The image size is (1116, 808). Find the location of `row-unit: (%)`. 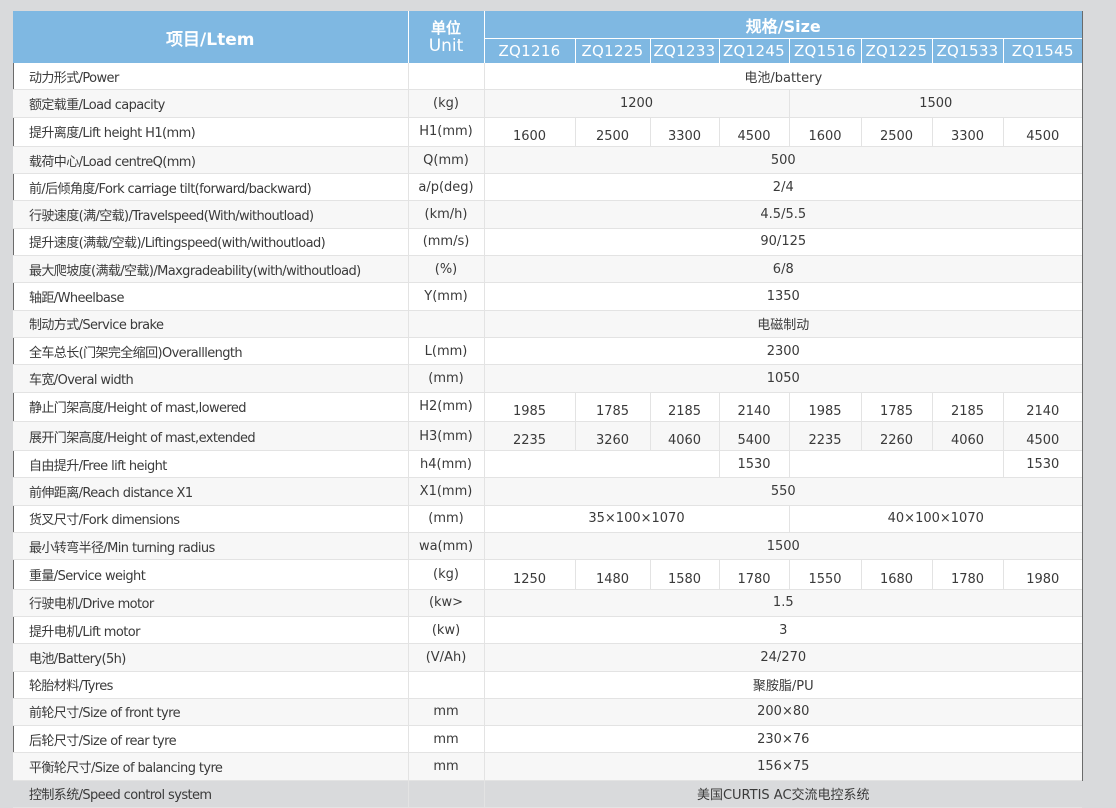

row-unit: (%) is located at coordinates (446, 269).